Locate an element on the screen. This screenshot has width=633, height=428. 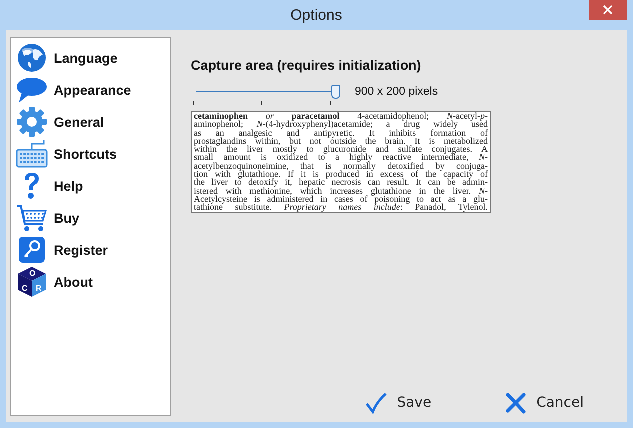
window-title: Options is located at coordinates (316, 15).